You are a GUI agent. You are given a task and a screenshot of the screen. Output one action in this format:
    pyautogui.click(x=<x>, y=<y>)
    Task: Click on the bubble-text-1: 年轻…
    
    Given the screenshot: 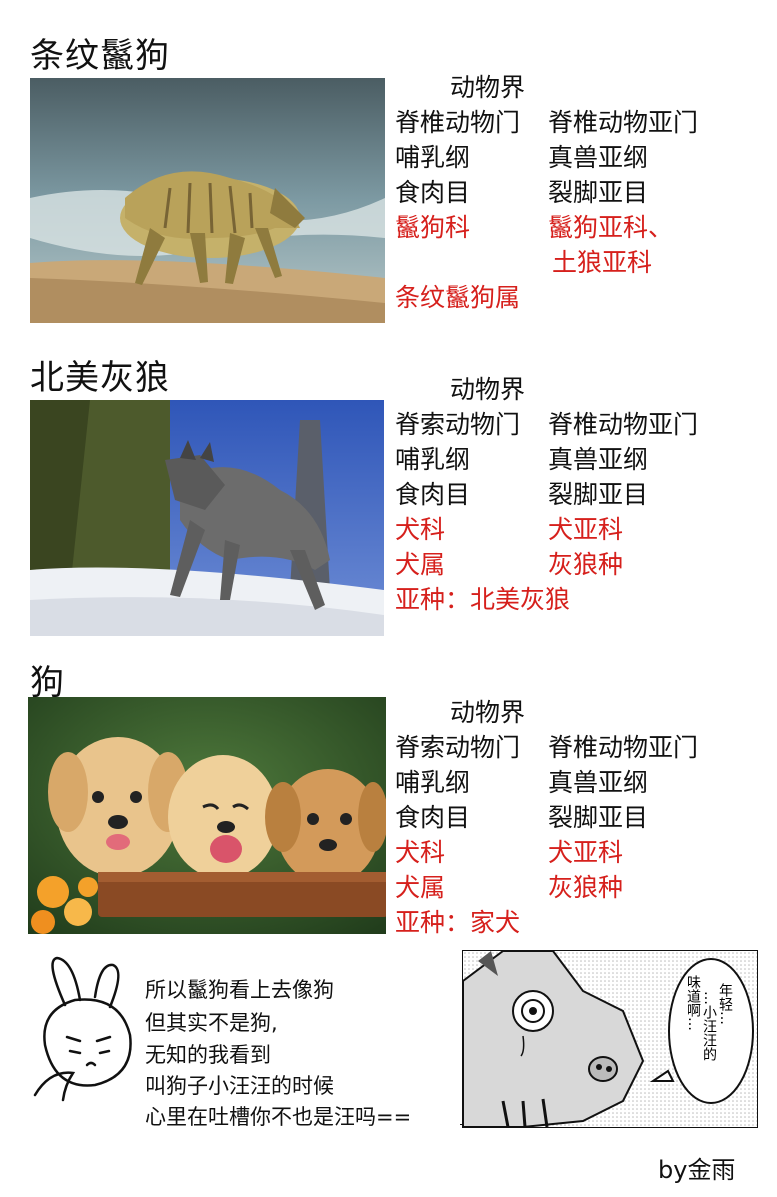 What is the action you would take?
    pyautogui.click(x=725, y=1004)
    